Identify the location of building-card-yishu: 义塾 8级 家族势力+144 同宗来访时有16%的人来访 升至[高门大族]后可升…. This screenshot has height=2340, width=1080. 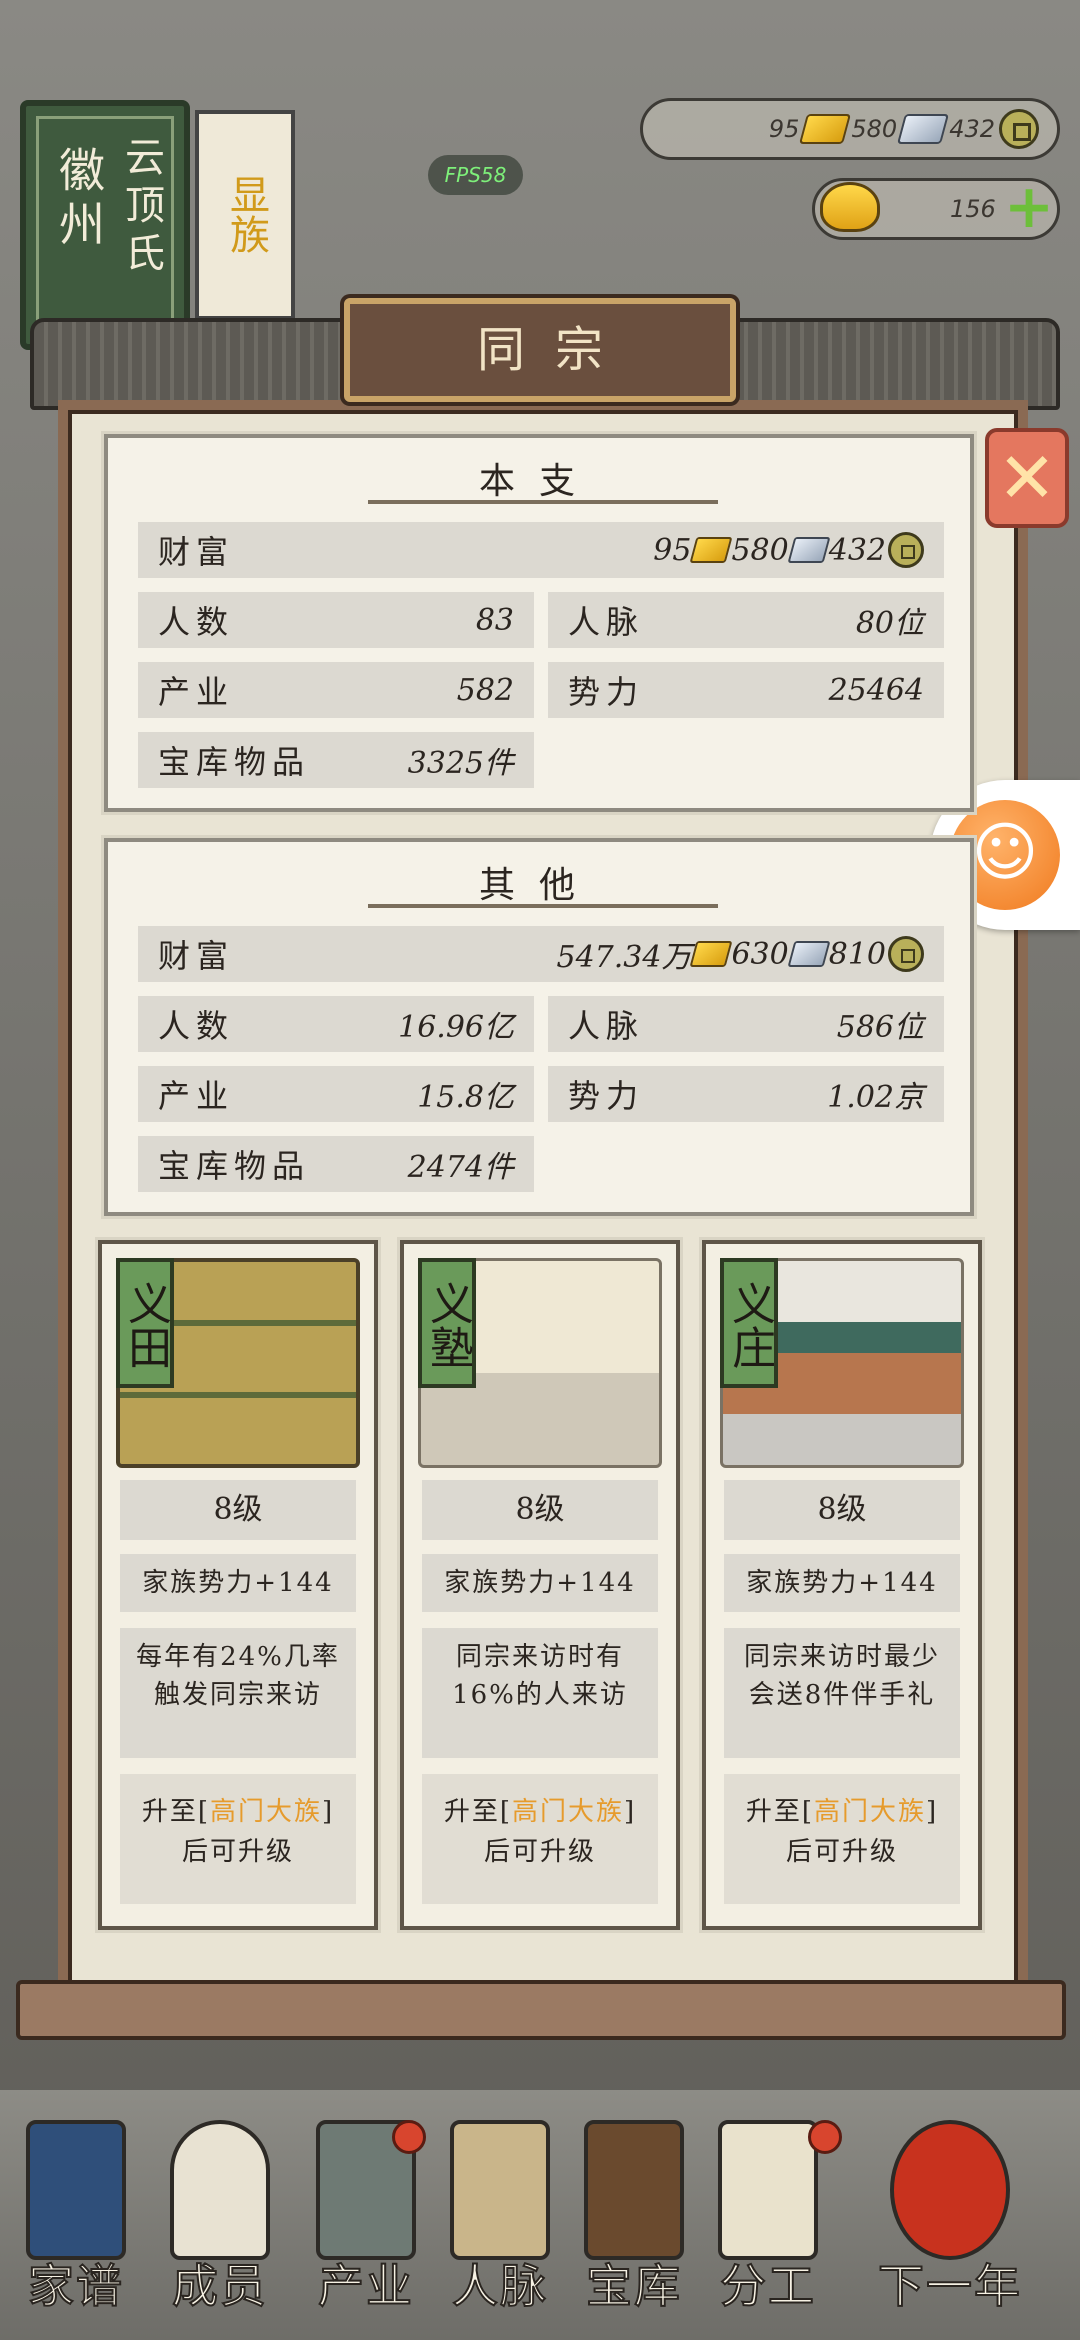
(540, 1585).